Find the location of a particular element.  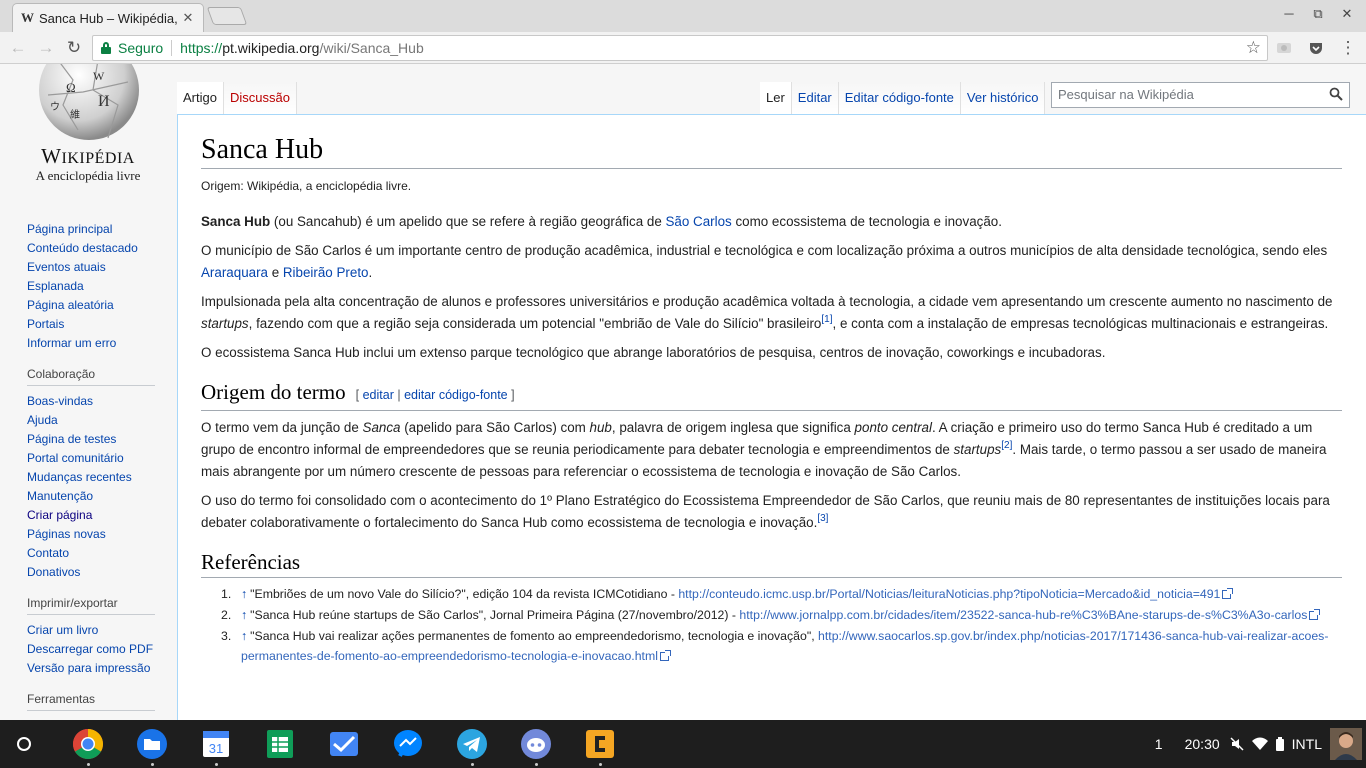

status-tray: 1 20:30 INTL is located at coordinates (1252, 744).